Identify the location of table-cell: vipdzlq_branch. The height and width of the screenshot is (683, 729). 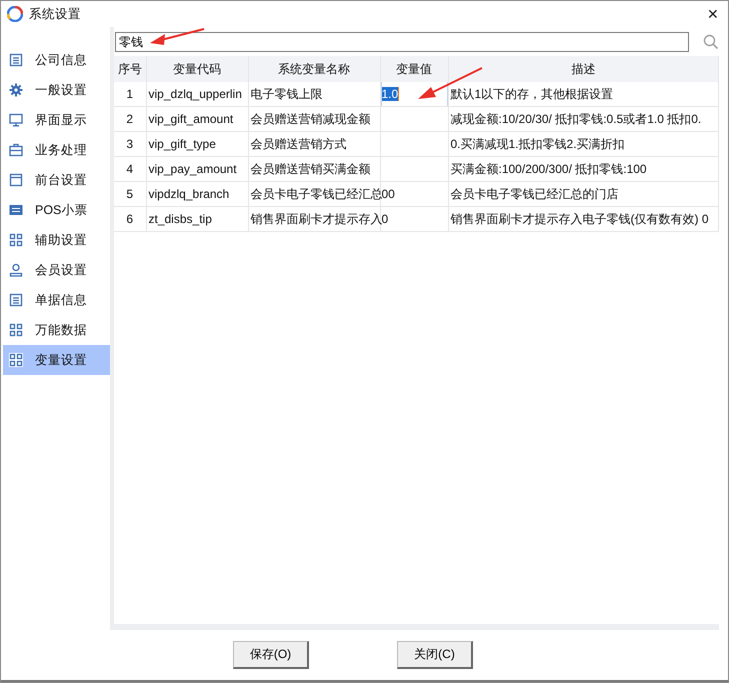
(197, 194).